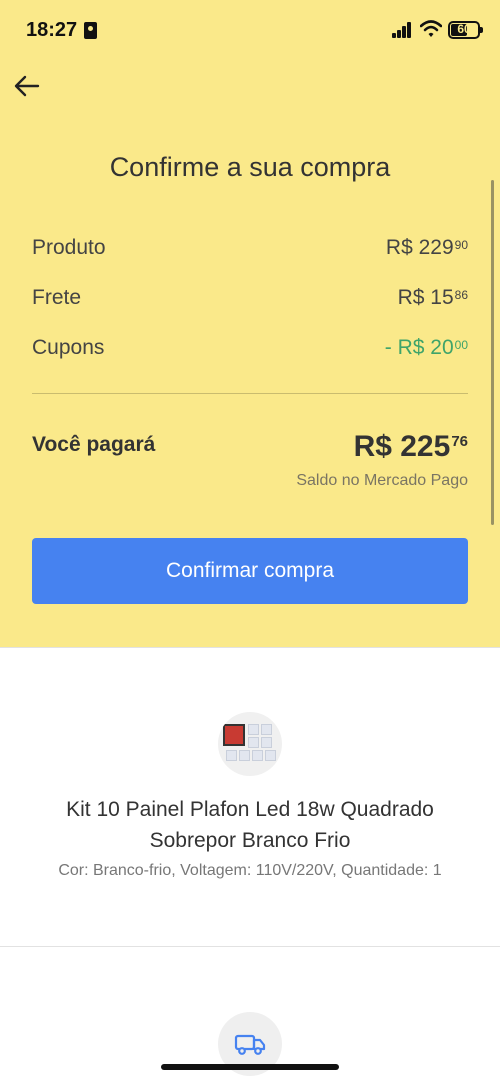  I want to click on summary-row-shipping: Frete R$ 1586, so click(250, 301).